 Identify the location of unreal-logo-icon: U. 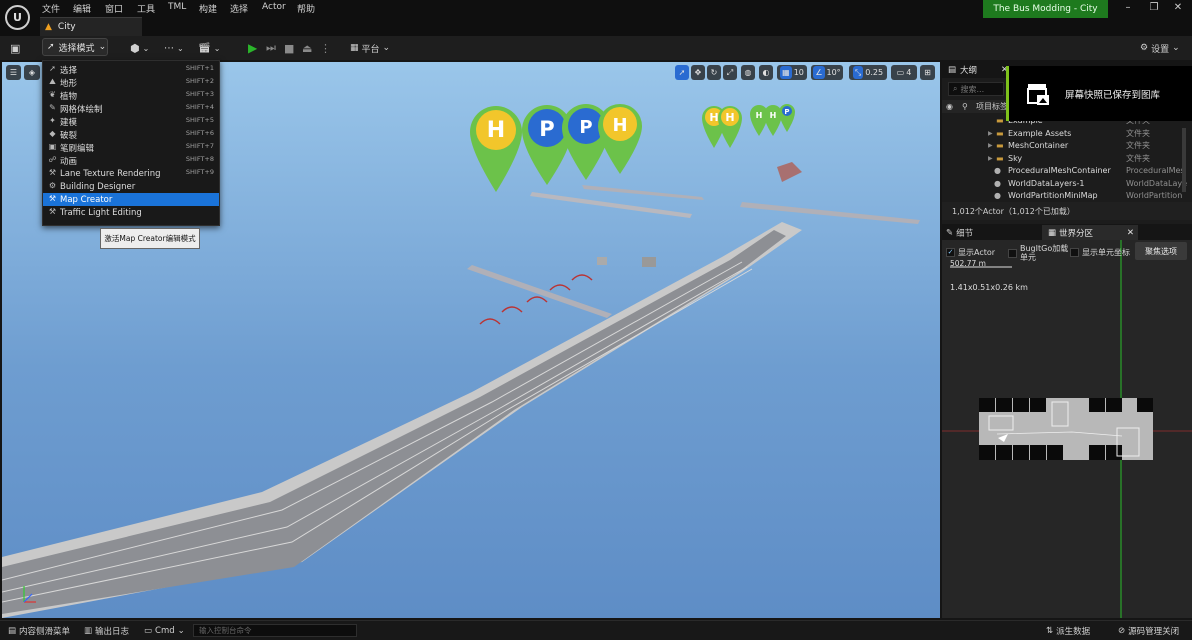
(17, 17).